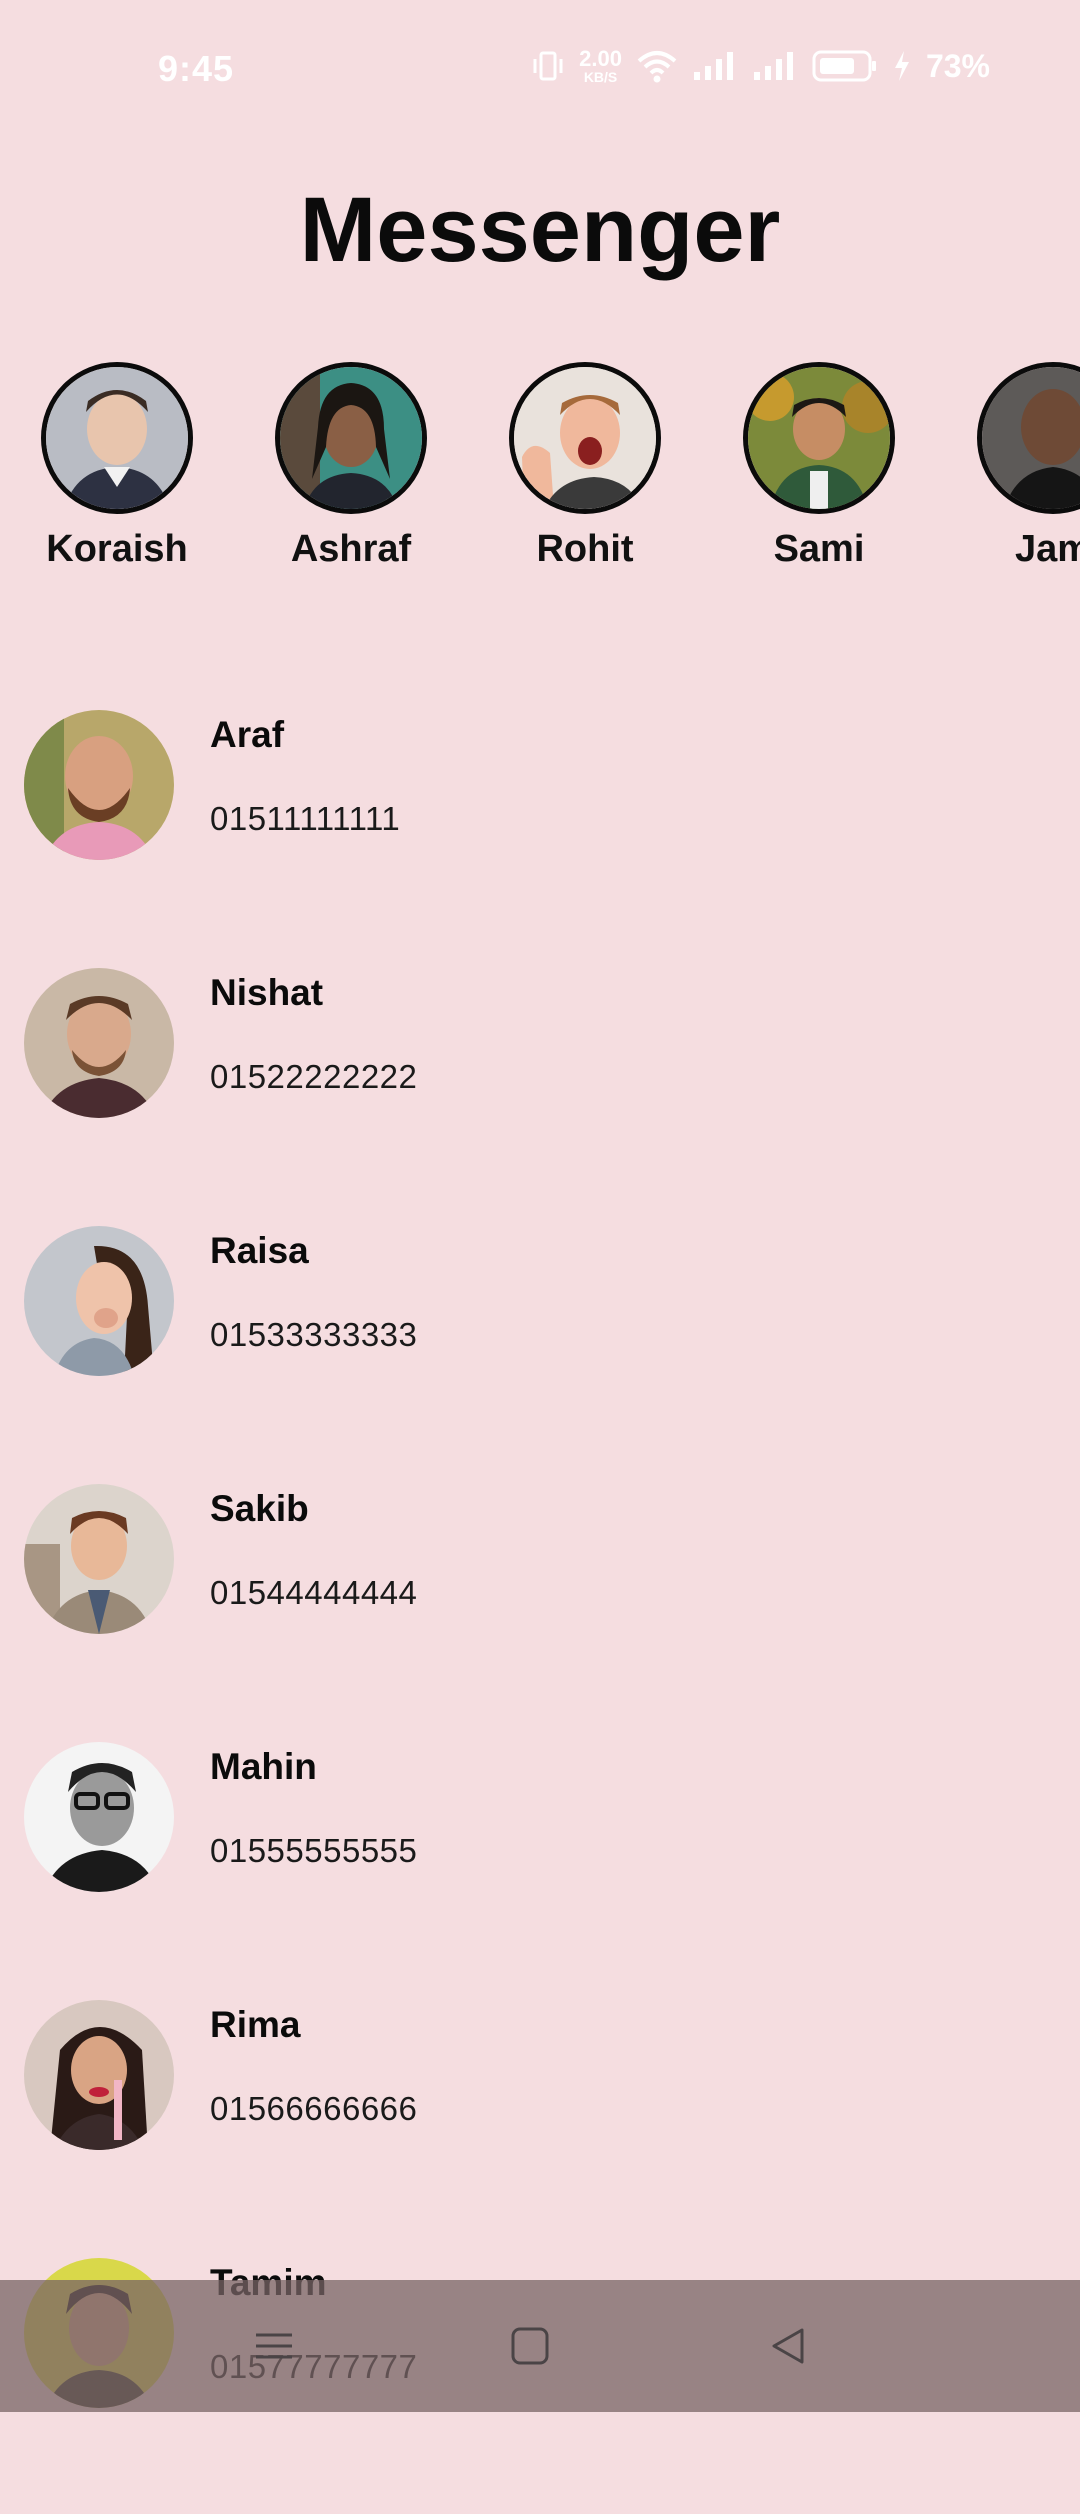 This screenshot has height=2514, width=1080. What do you see at coordinates (902, 66) in the screenshot?
I see `charging-icon` at bounding box center [902, 66].